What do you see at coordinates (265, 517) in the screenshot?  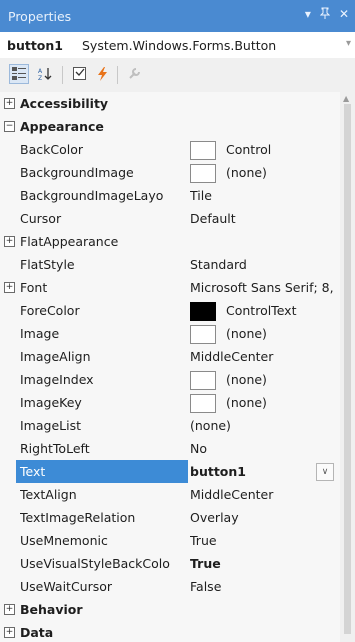 I see `property-value: Overlay` at bounding box center [265, 517].